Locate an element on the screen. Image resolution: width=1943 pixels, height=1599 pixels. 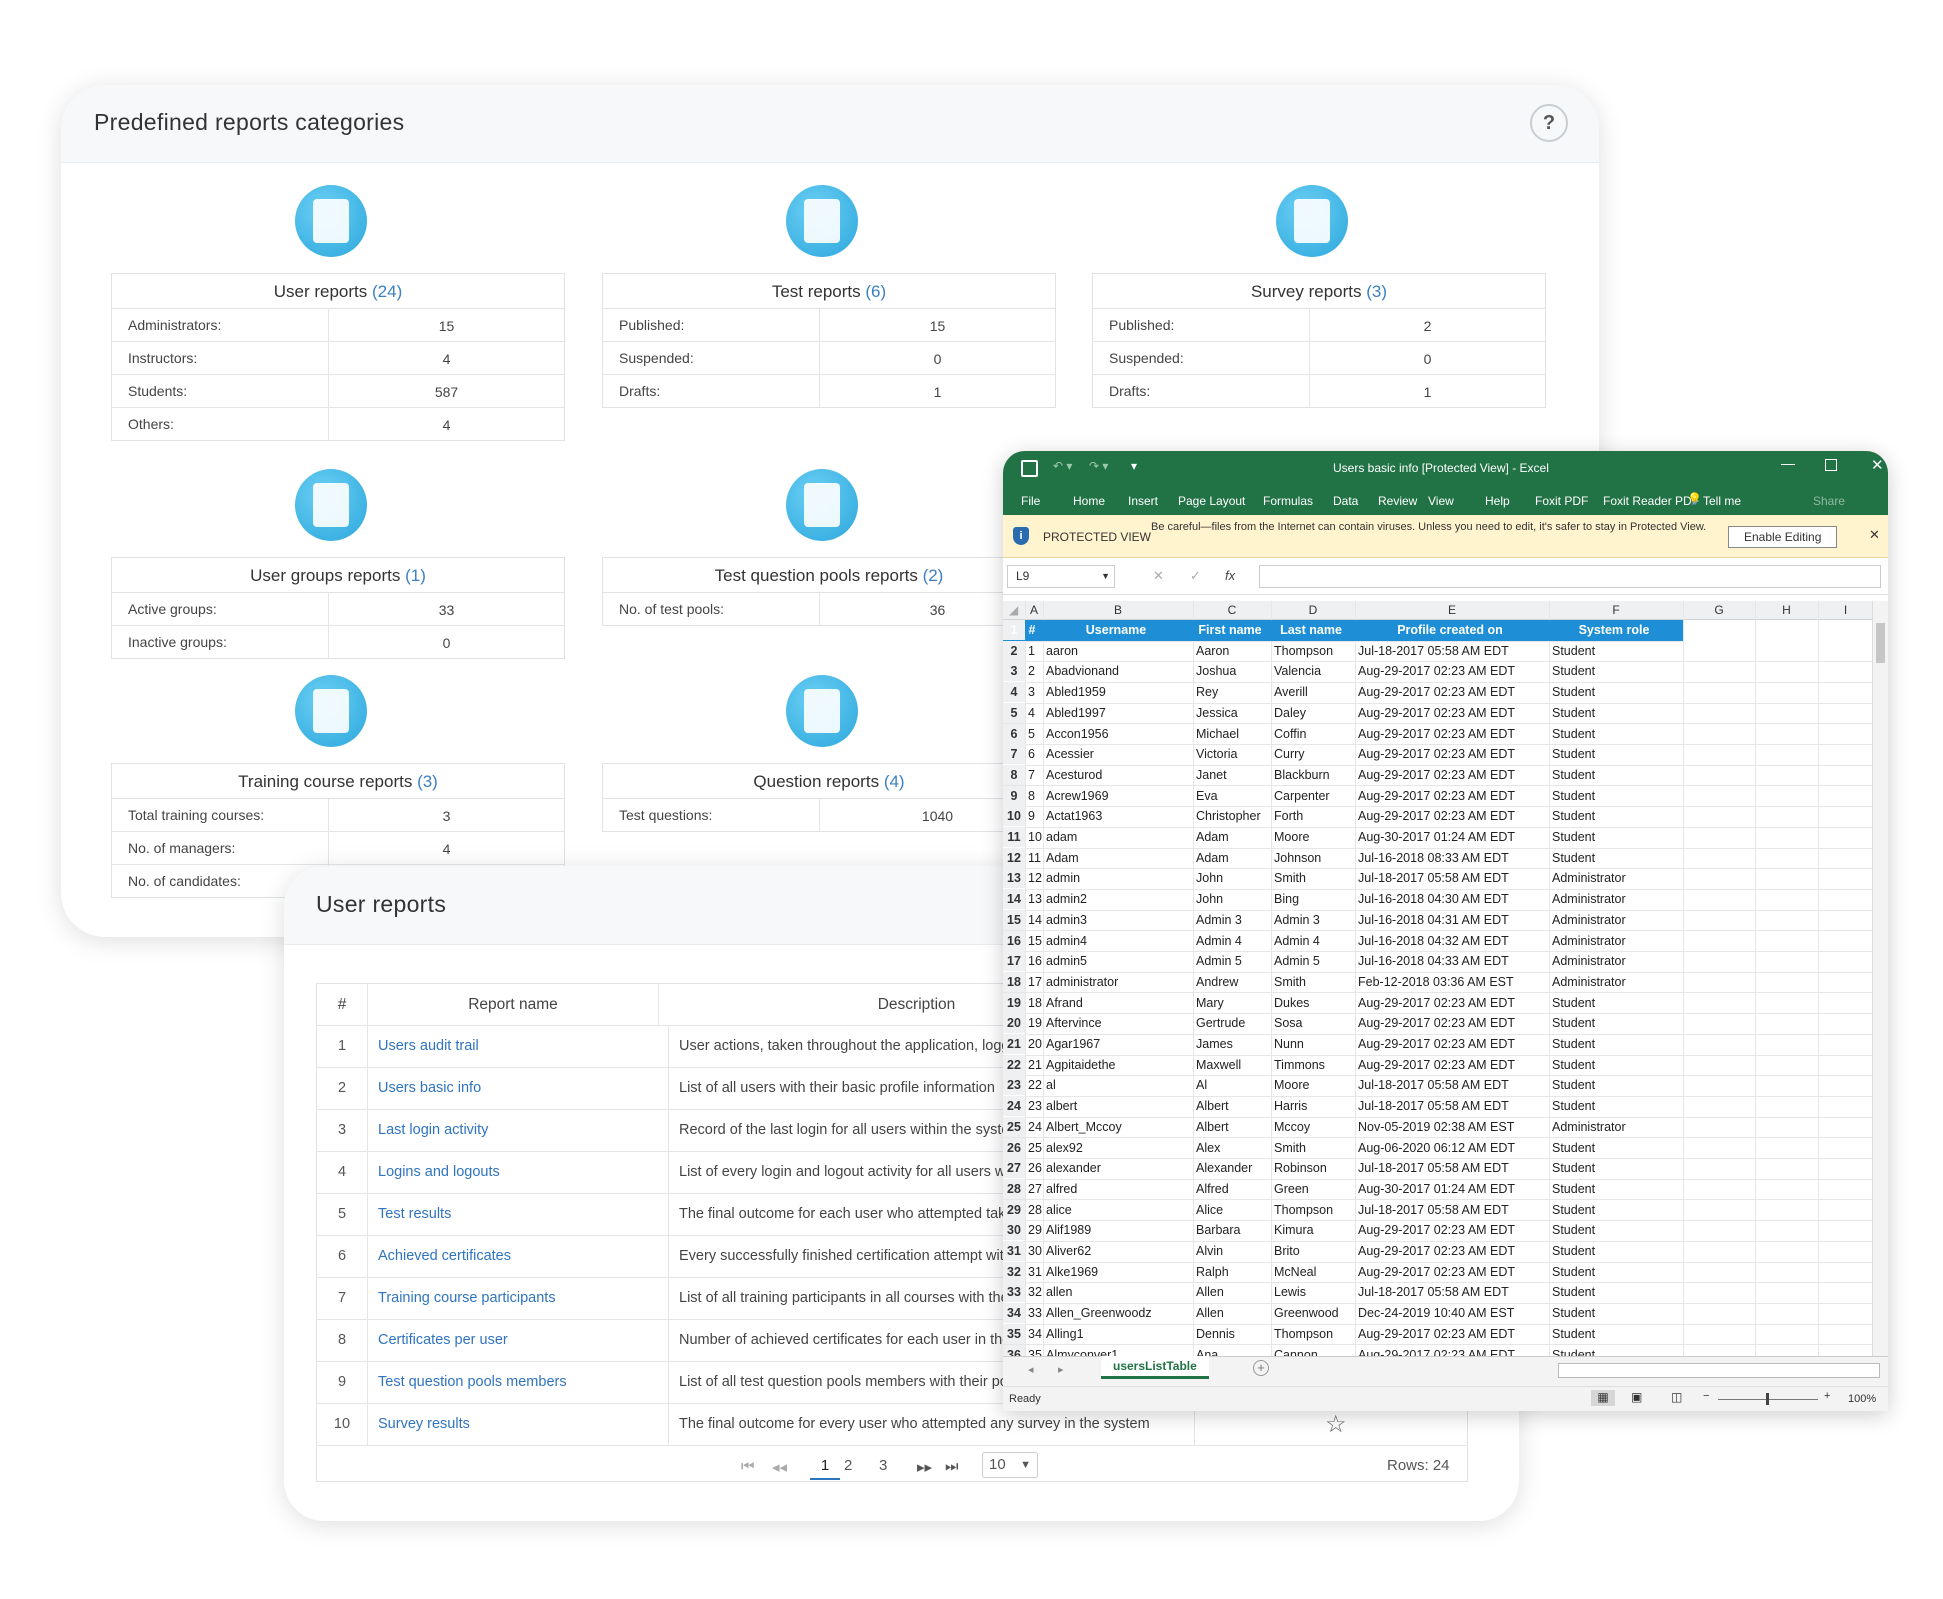
cell: Alif1989 is located at coordinates (1119, 1230).